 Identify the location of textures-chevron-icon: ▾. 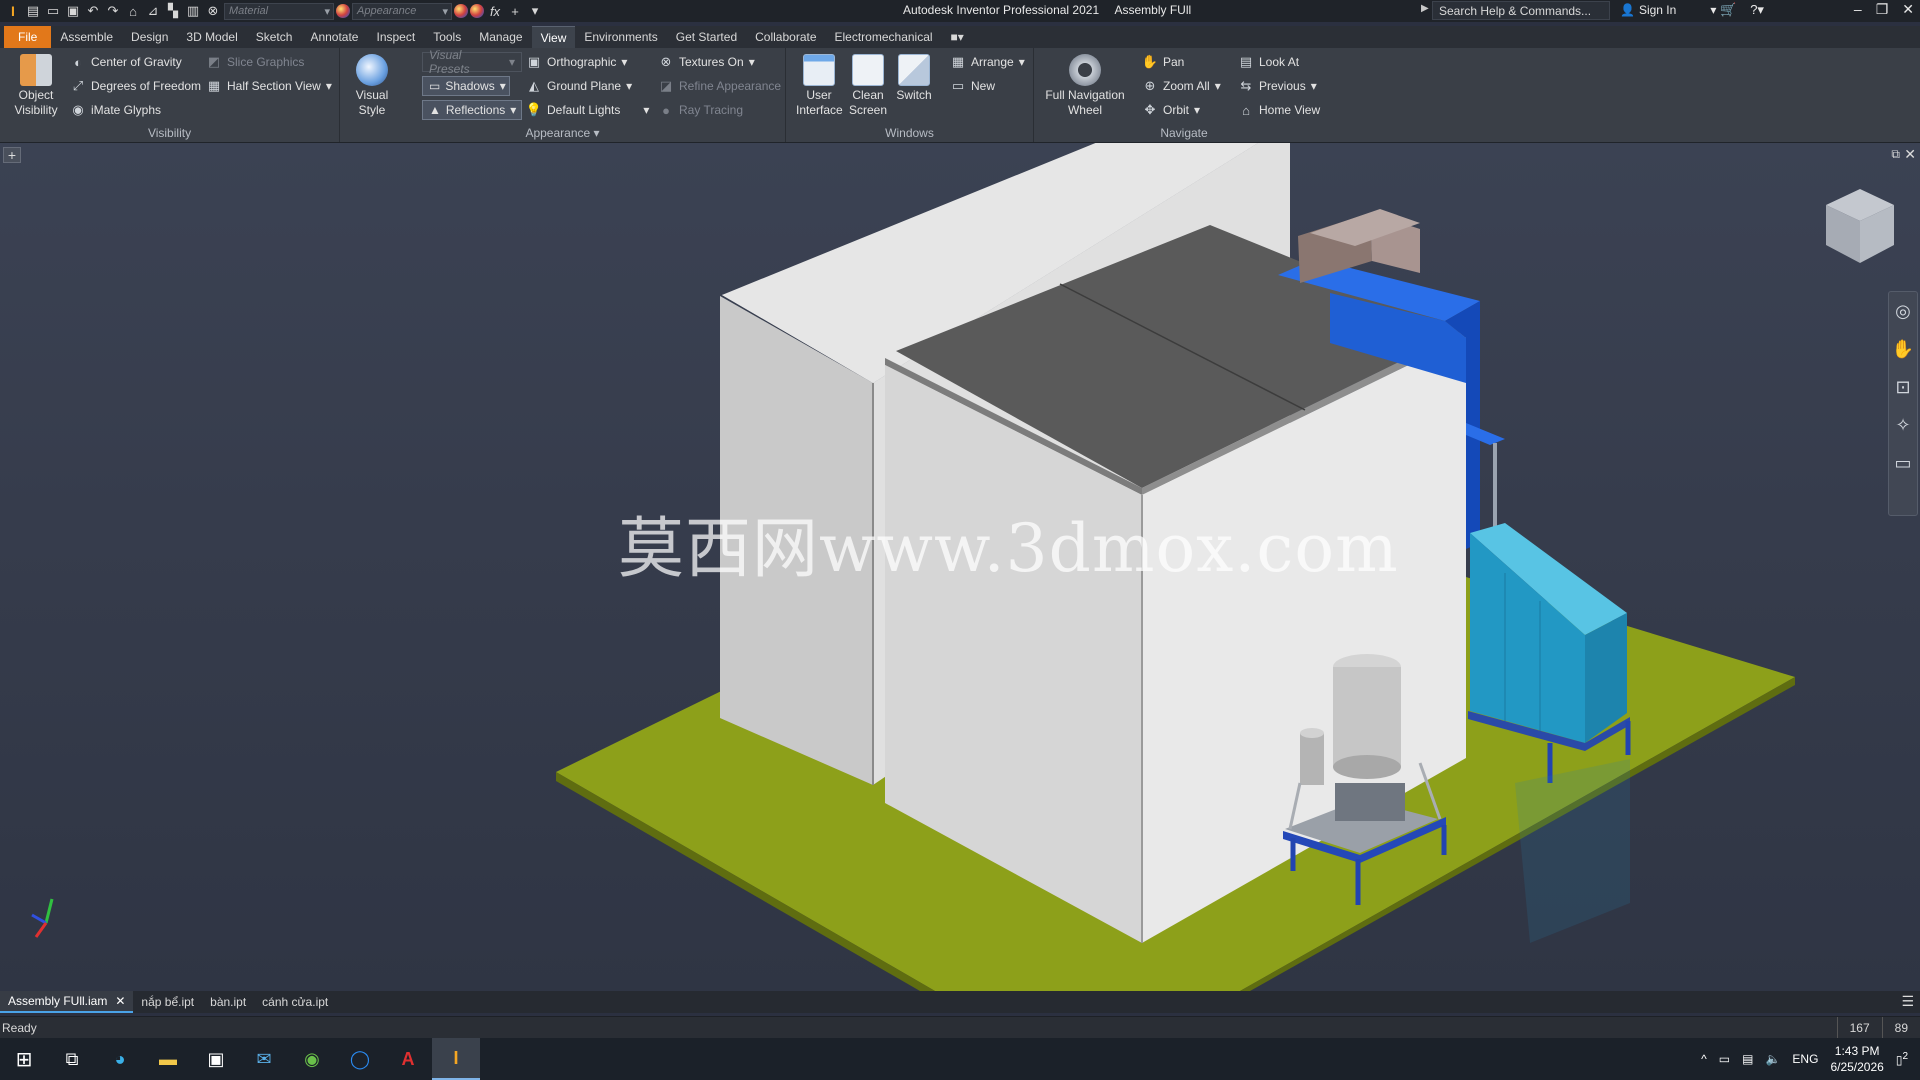
(752, 62).